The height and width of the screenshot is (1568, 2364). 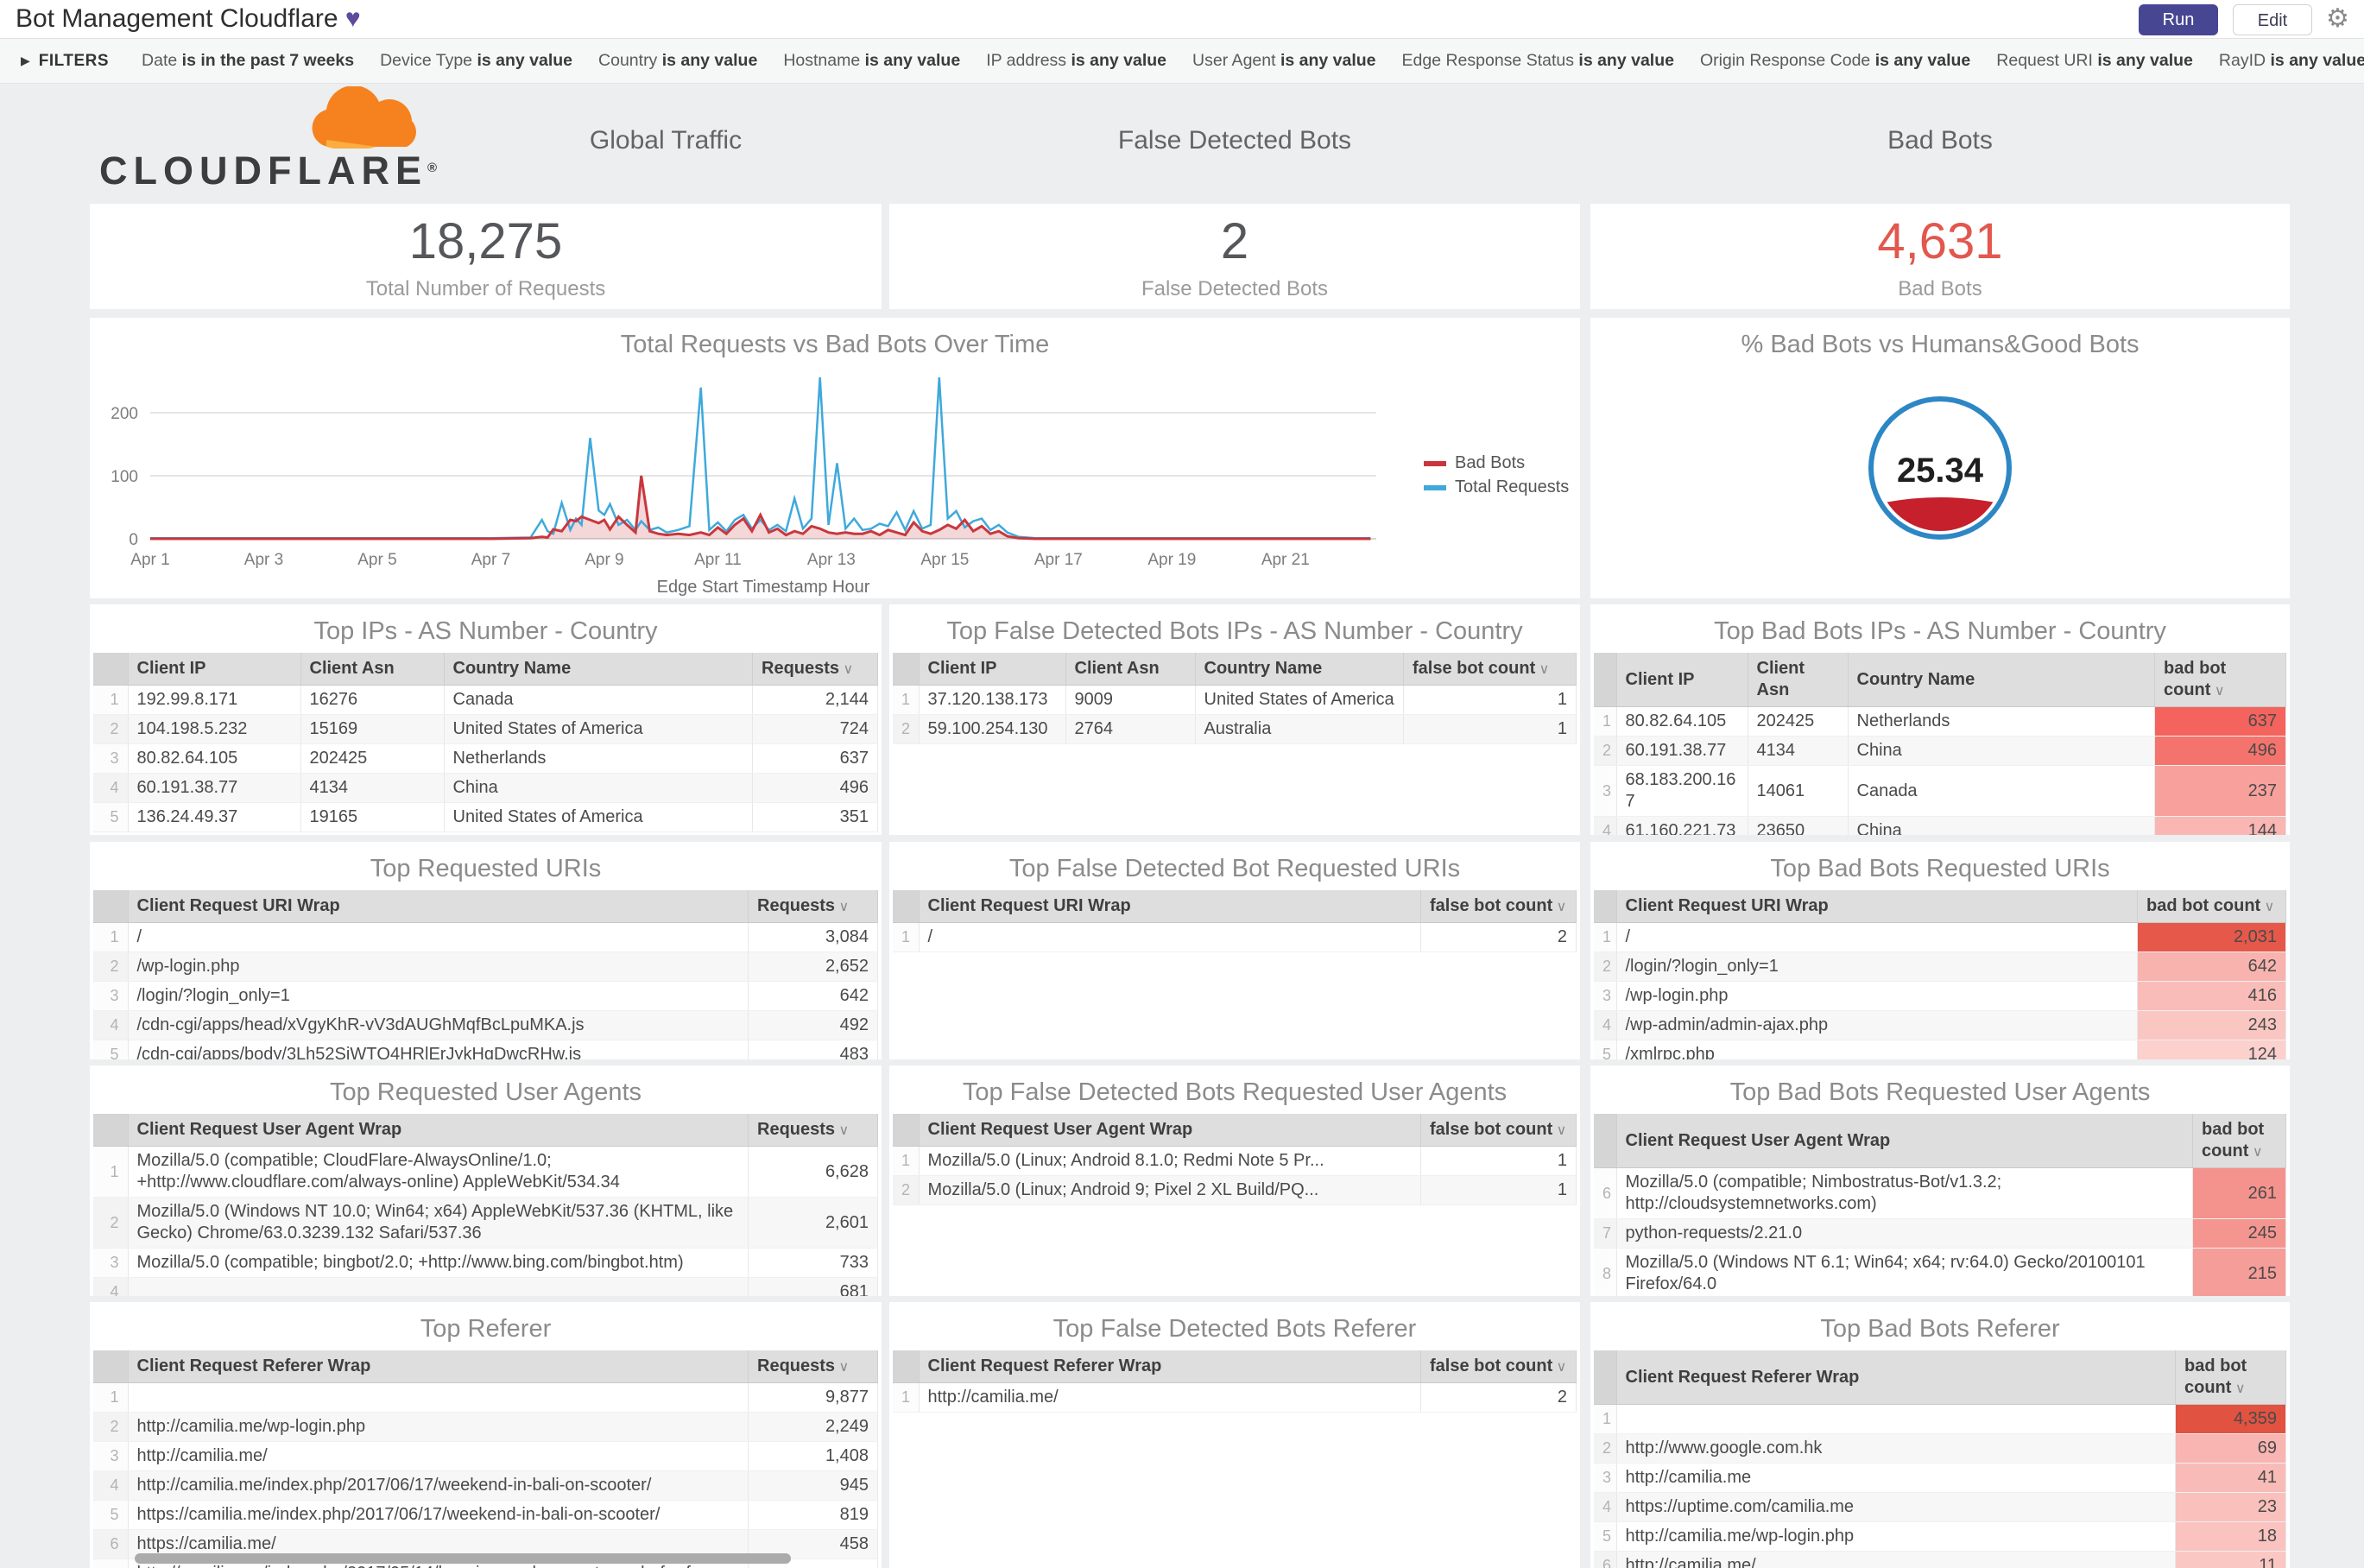 What do you see at coordinates (1940, 996) in the screenshot?
I see `table-row: 3/wp-login.php 416` at bounding box center [1940, 996].